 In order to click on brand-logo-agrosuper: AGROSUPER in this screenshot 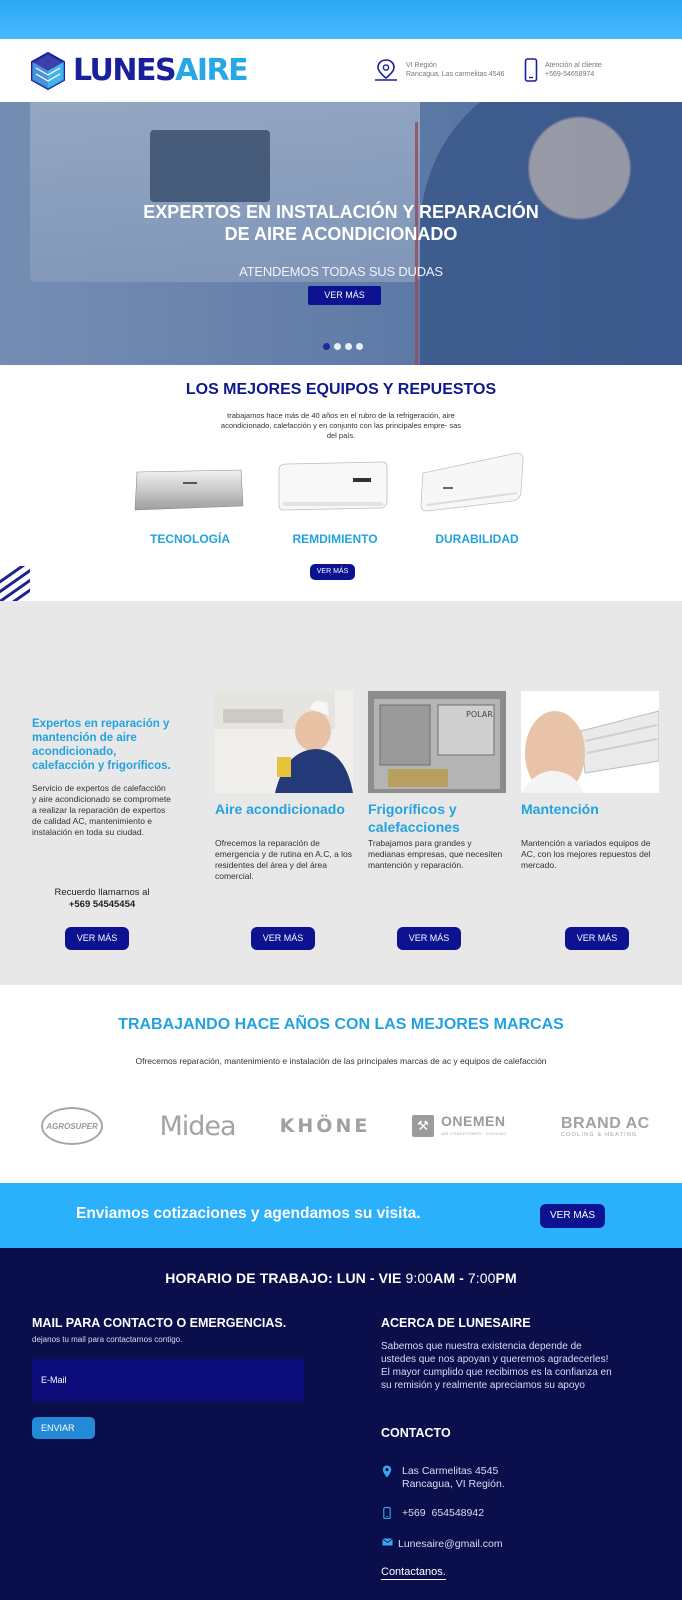, I will do `click(72, 1126)`.